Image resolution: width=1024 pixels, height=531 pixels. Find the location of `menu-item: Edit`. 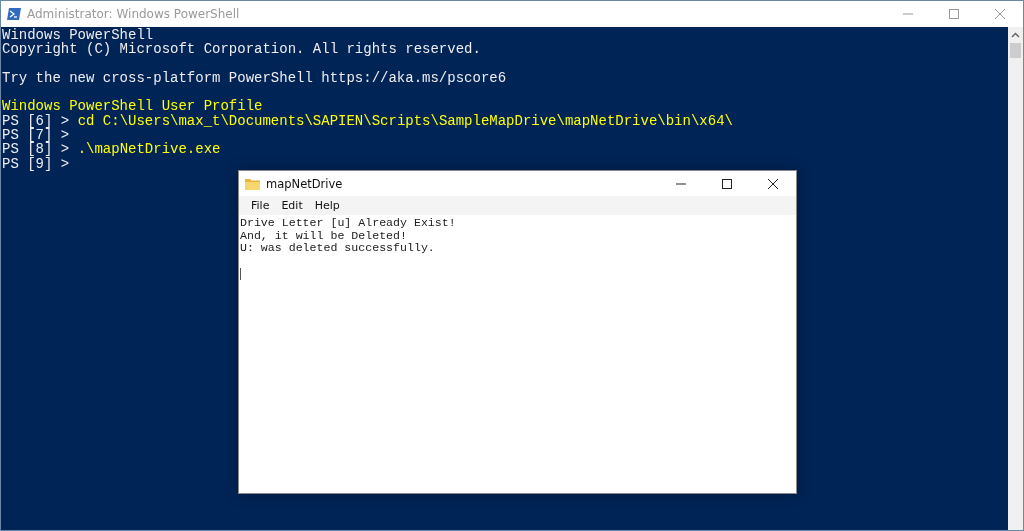

menu-item: Edit is located at coordinates (292, 205).